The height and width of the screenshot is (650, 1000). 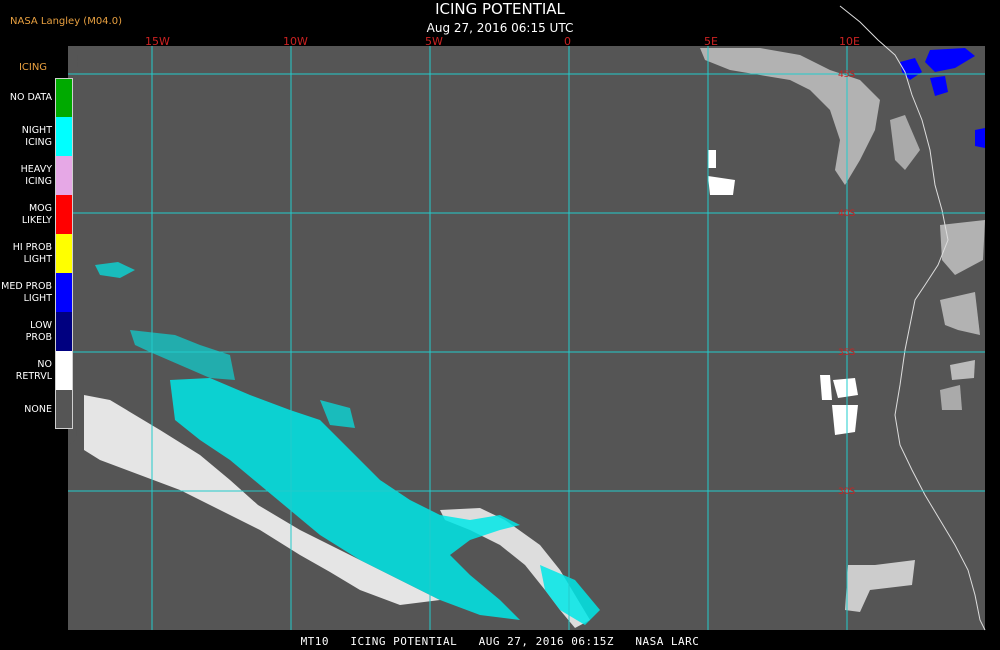 I want to click on legend-label: NONE, so click(x=38, y=409).